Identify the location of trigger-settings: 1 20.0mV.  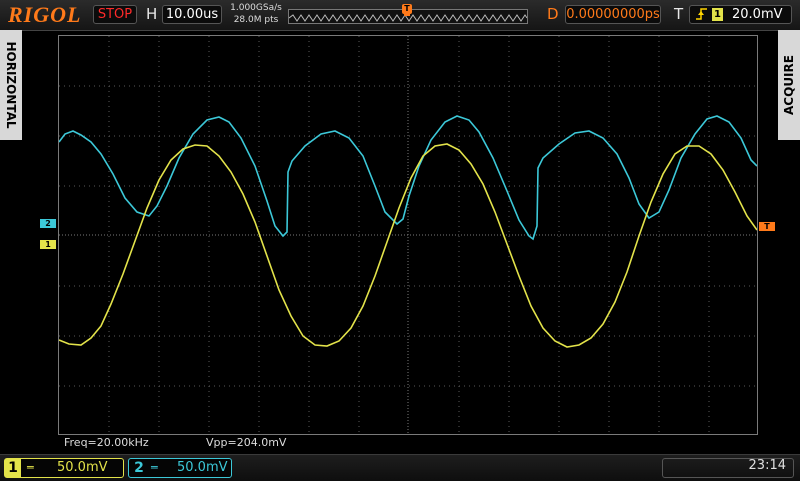
(740, 14).